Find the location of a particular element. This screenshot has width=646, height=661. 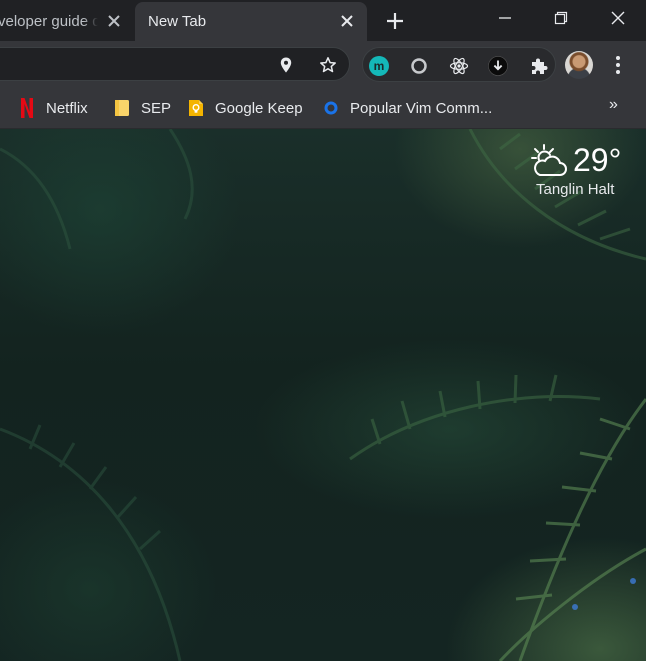

restore-icon is located at coordinates (560, 18).